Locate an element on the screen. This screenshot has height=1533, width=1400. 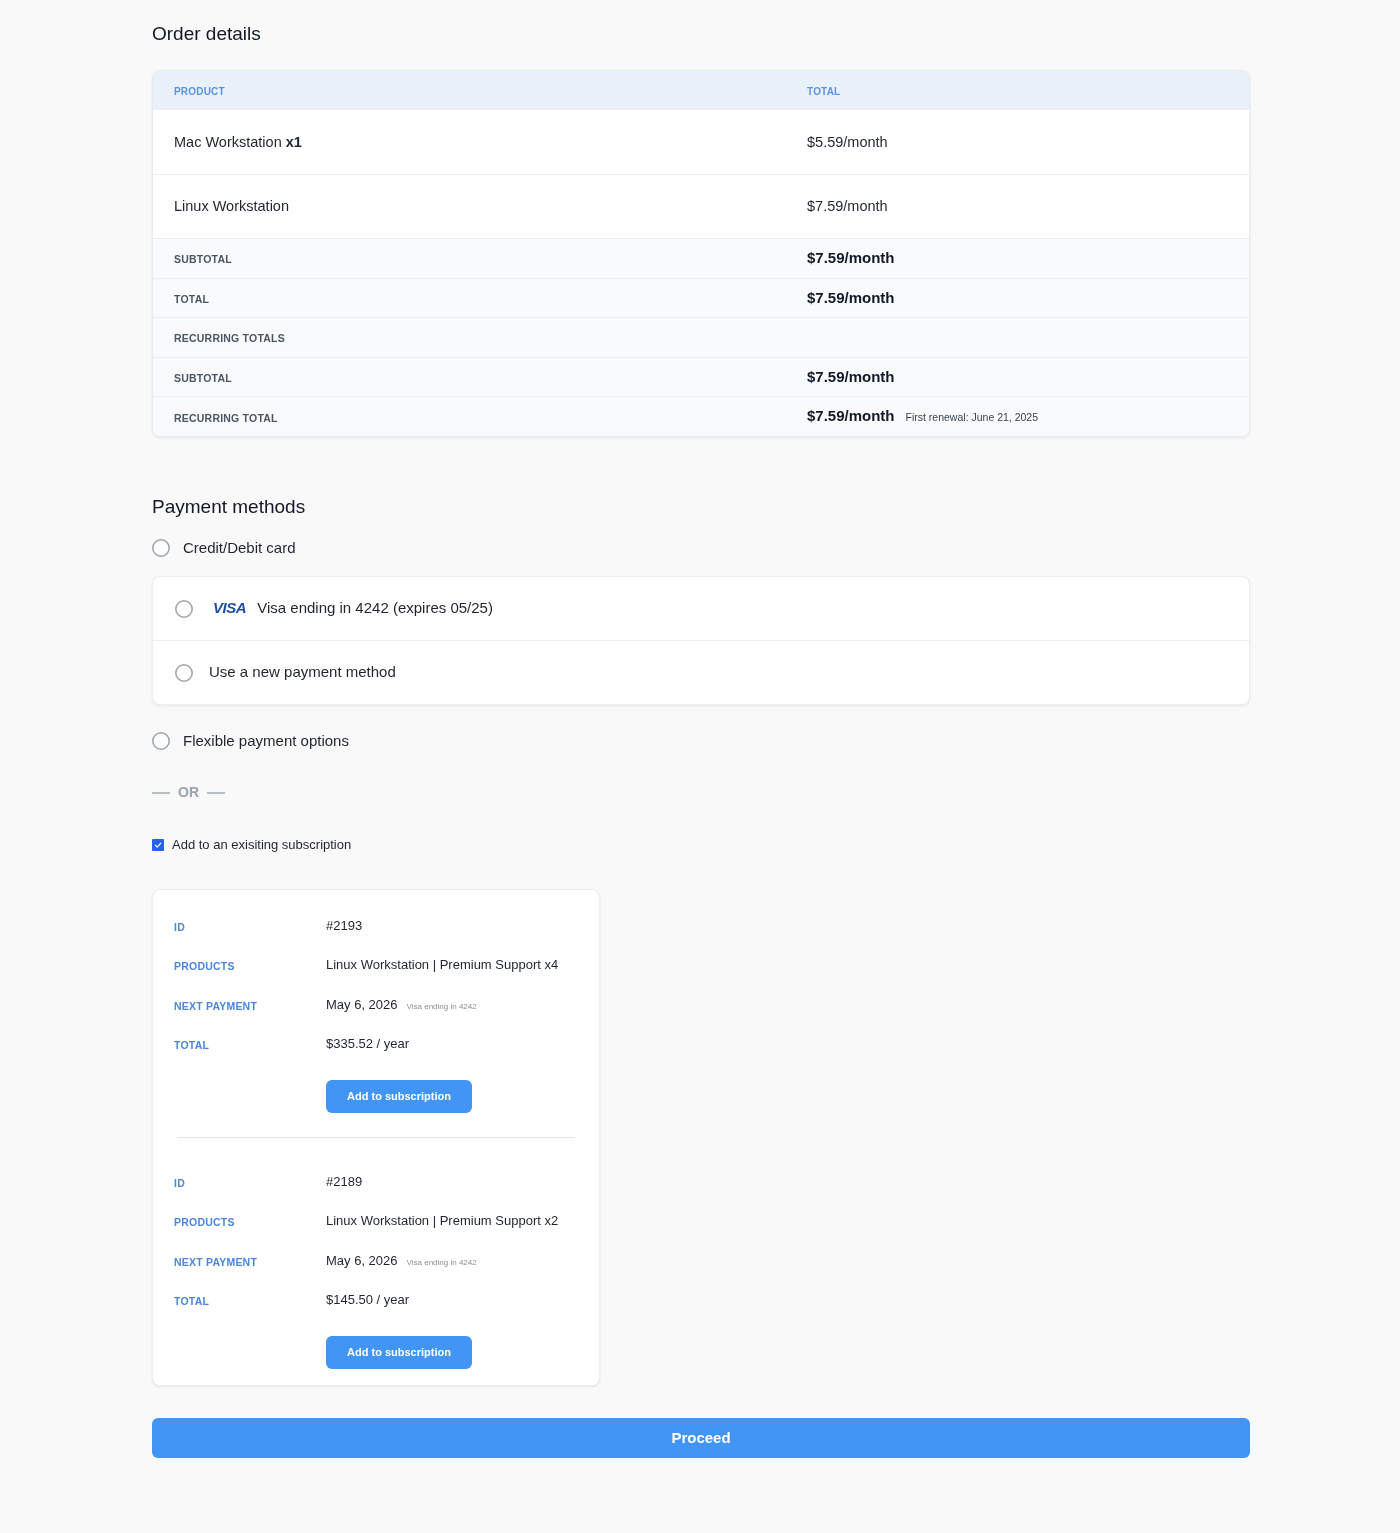
field-value: $335.52 / year is located at coordinates (368, 1044).